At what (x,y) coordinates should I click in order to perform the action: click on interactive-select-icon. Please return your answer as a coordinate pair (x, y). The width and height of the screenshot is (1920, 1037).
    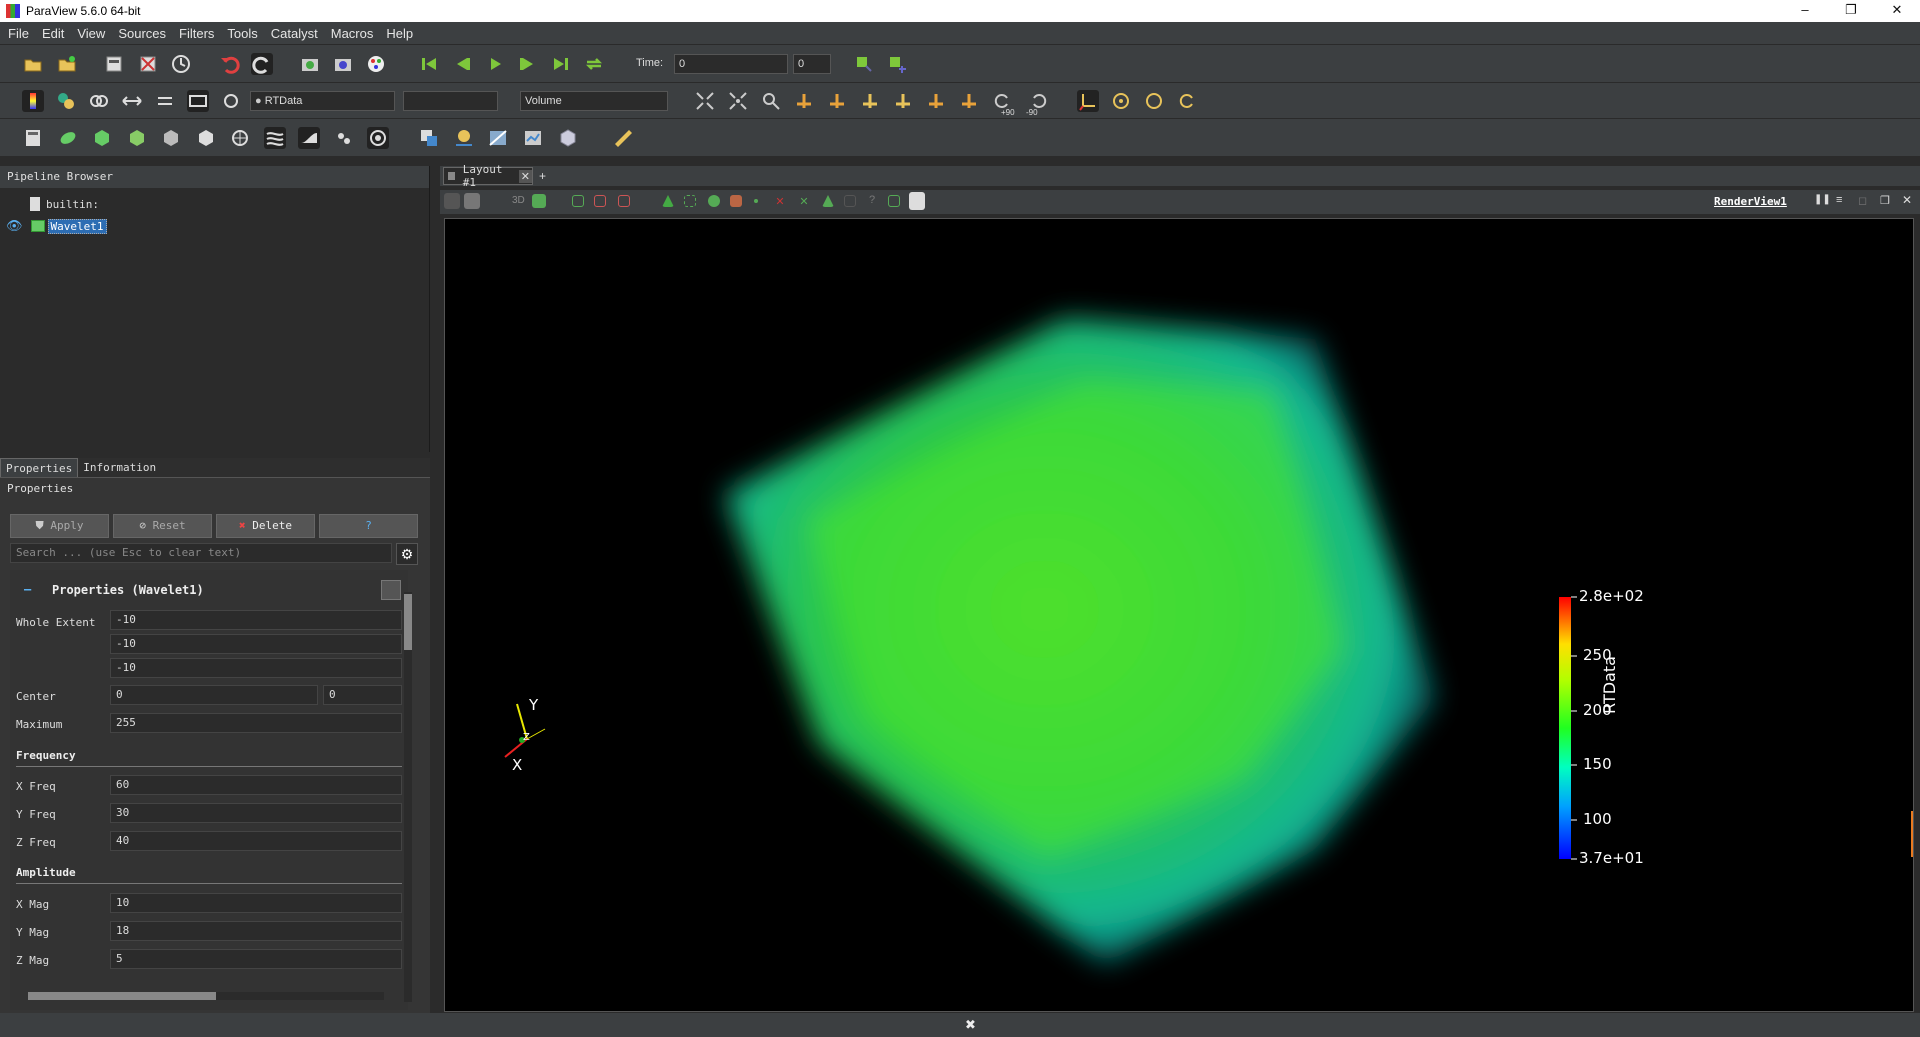
    Looking at the image, I should click on (690, 201).